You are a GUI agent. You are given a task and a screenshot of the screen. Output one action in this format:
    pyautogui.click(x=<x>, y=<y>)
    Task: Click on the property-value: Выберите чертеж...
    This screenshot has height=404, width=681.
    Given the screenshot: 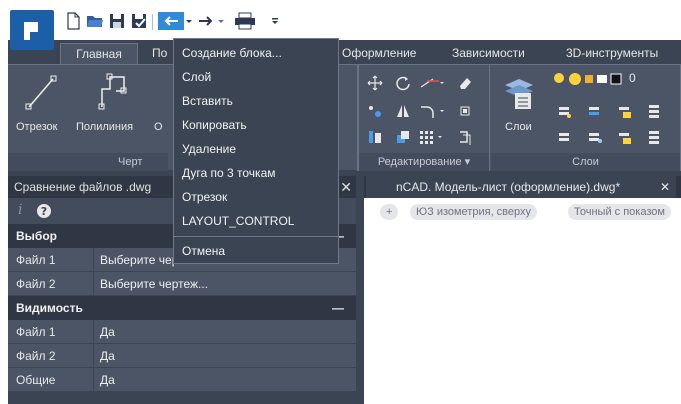 What is the action you would take?
    pyautogui.click(x=154, y=284)
    